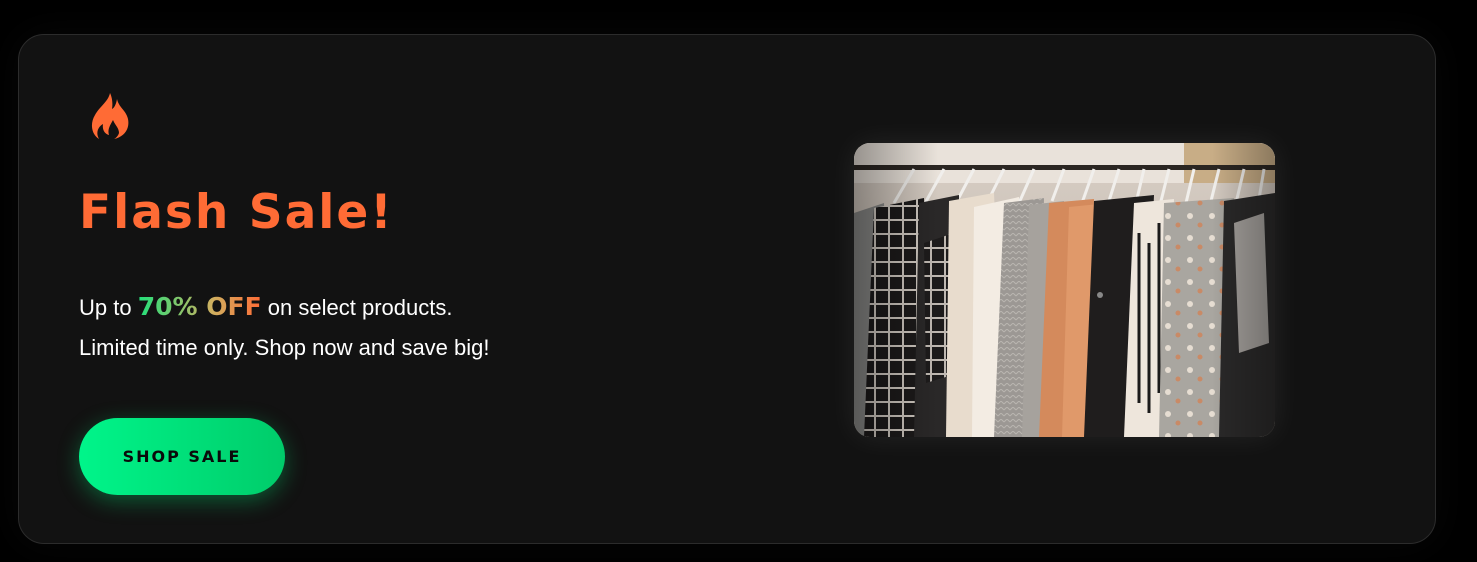  Describe the element at coordinates (110, 116) in the screenshot. I see `flame-icon` at that location.